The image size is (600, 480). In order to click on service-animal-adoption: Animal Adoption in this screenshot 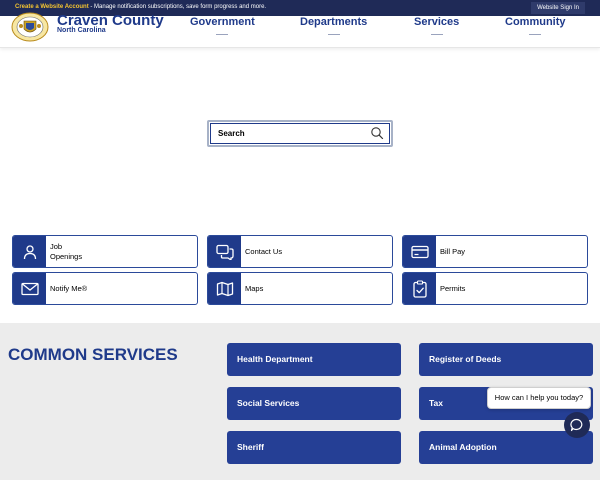, I will do `click(506, 447)`.